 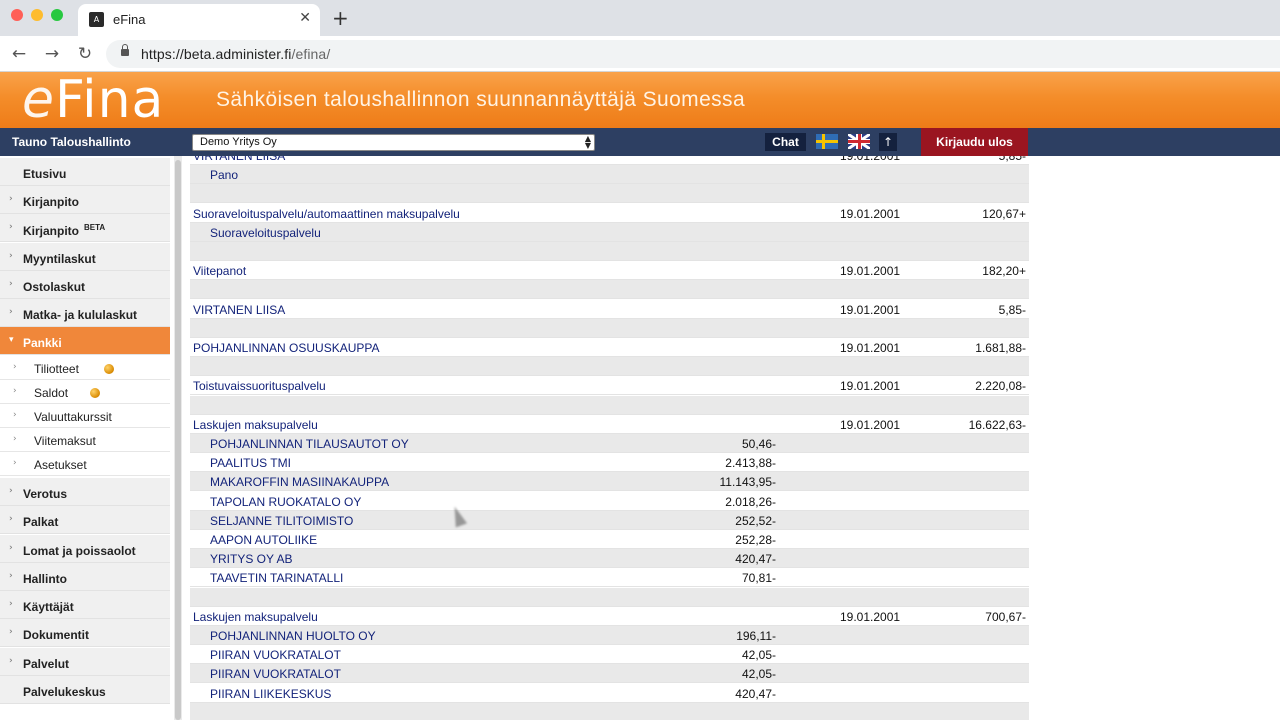 What do you see at coordinates (1012, 309) in the screenshot?
I see `row-total: 5,85-` at bounding box center [1012, 309].